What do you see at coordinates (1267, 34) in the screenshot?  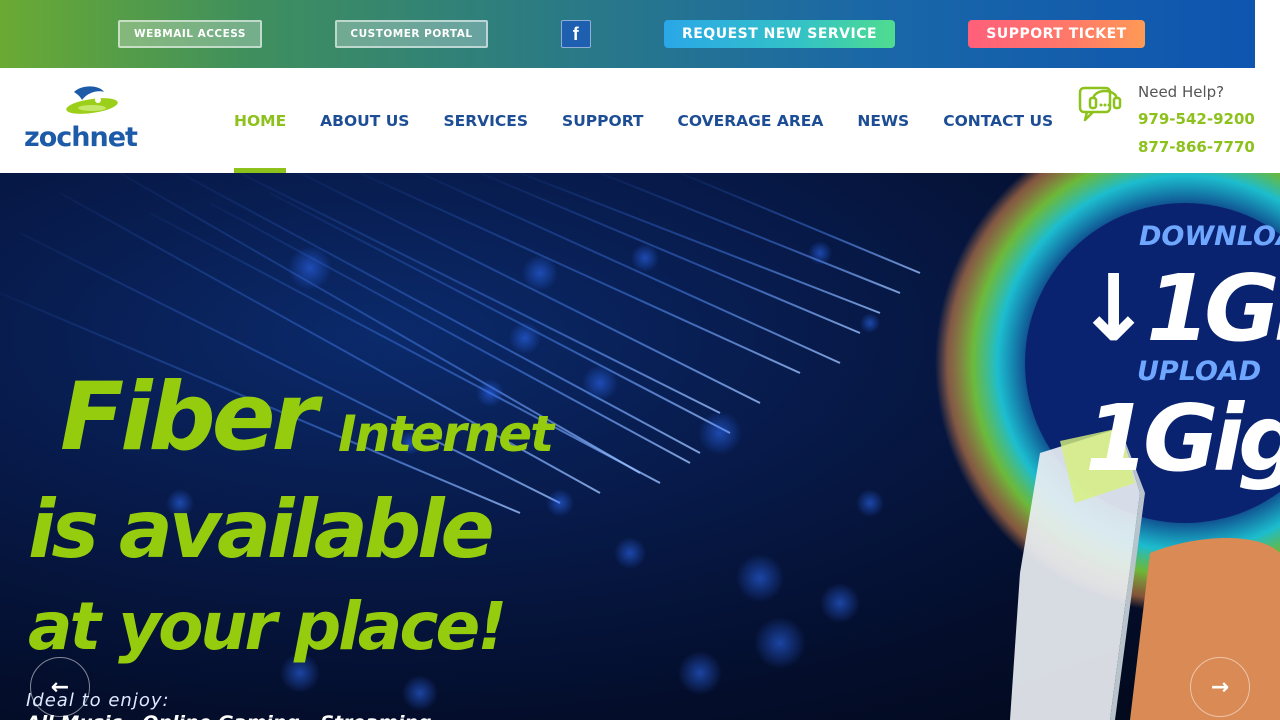 I see `top-bar-edge` at bounding box center [1267, 34].